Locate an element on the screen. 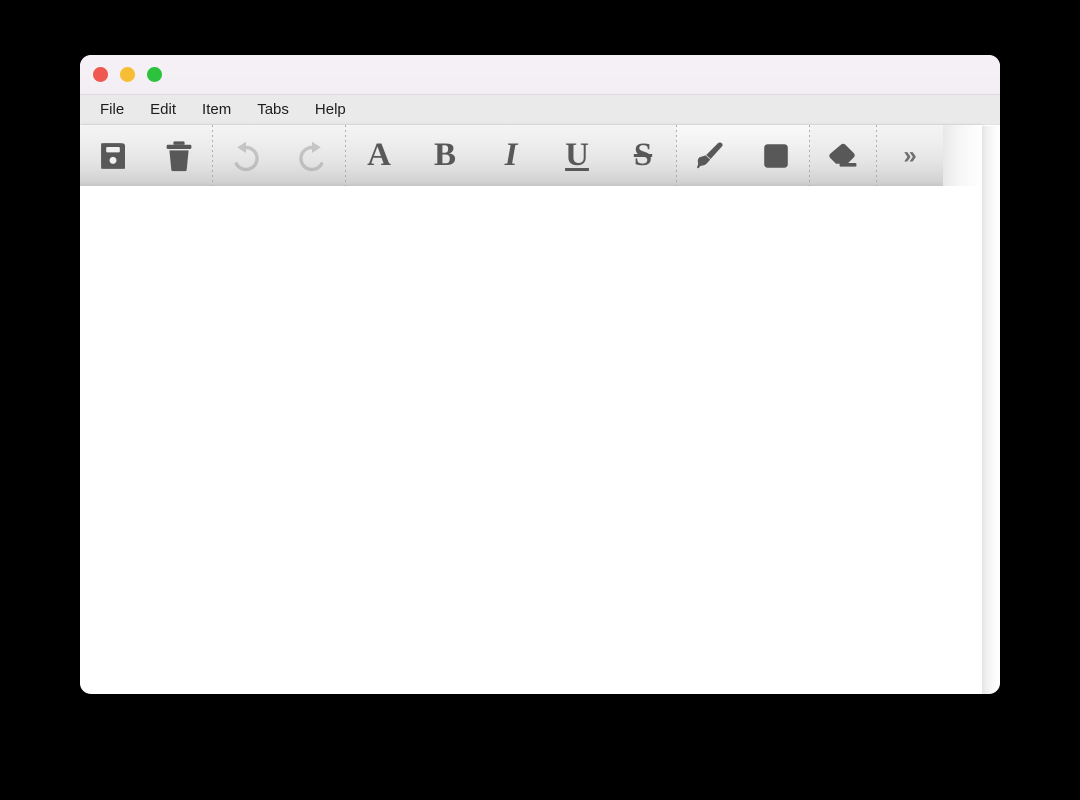 The width and height of the screenshot is (1080, 800). redo-icon is located at coordinates (311, 156).